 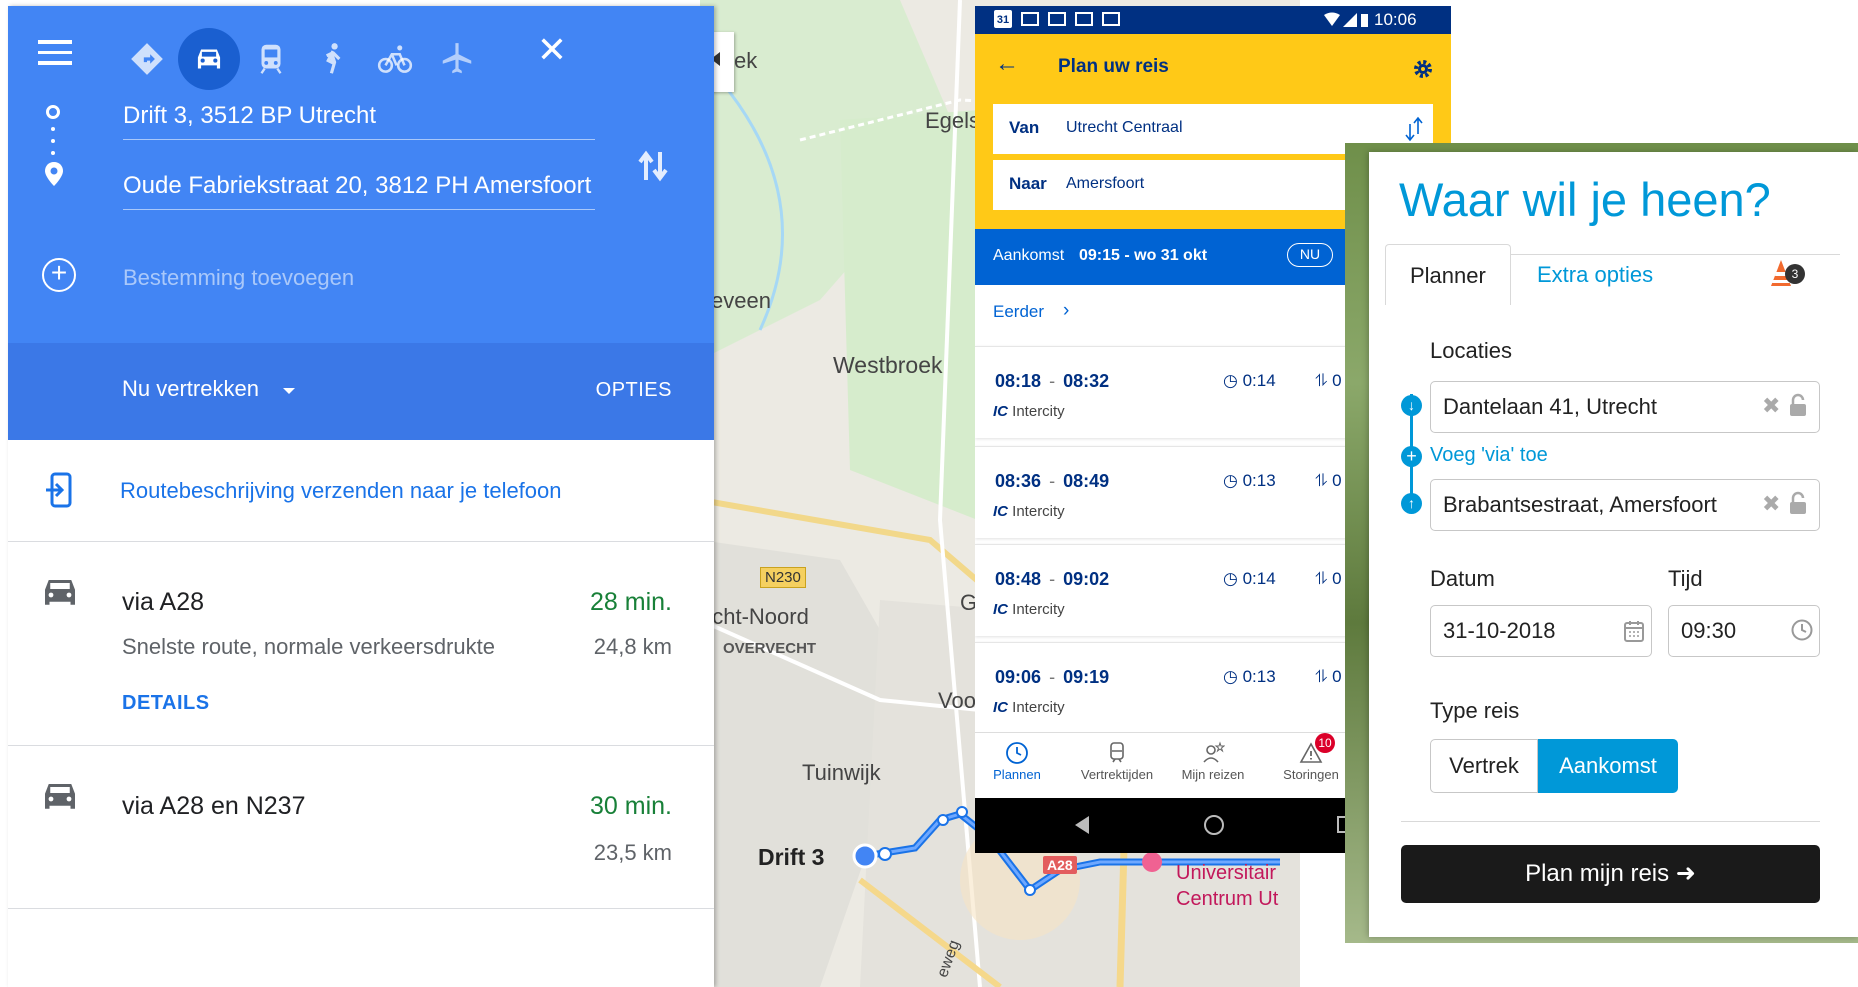 What do you see at coordinates (1802, 630) in the screenshot?
I see `clock-icon` at bounding box center [1802, 630].